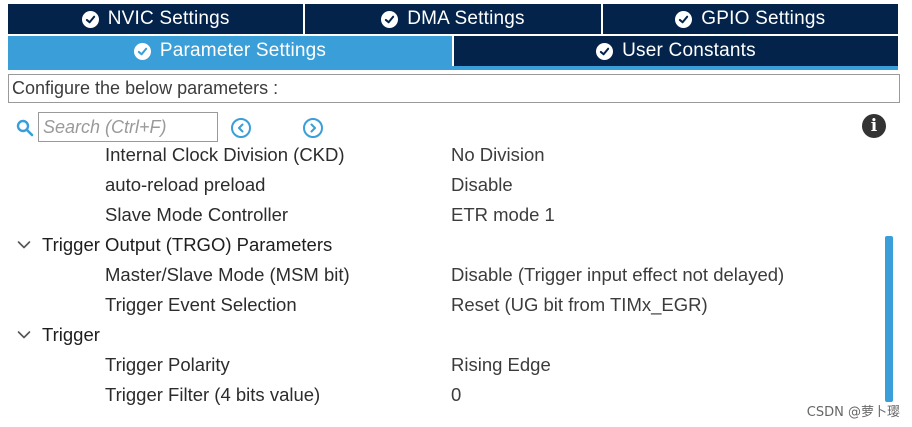  Describe the element at coordinates (167, 364) in the screenshot. I see `param-name: Trigger Polarity` at that location.